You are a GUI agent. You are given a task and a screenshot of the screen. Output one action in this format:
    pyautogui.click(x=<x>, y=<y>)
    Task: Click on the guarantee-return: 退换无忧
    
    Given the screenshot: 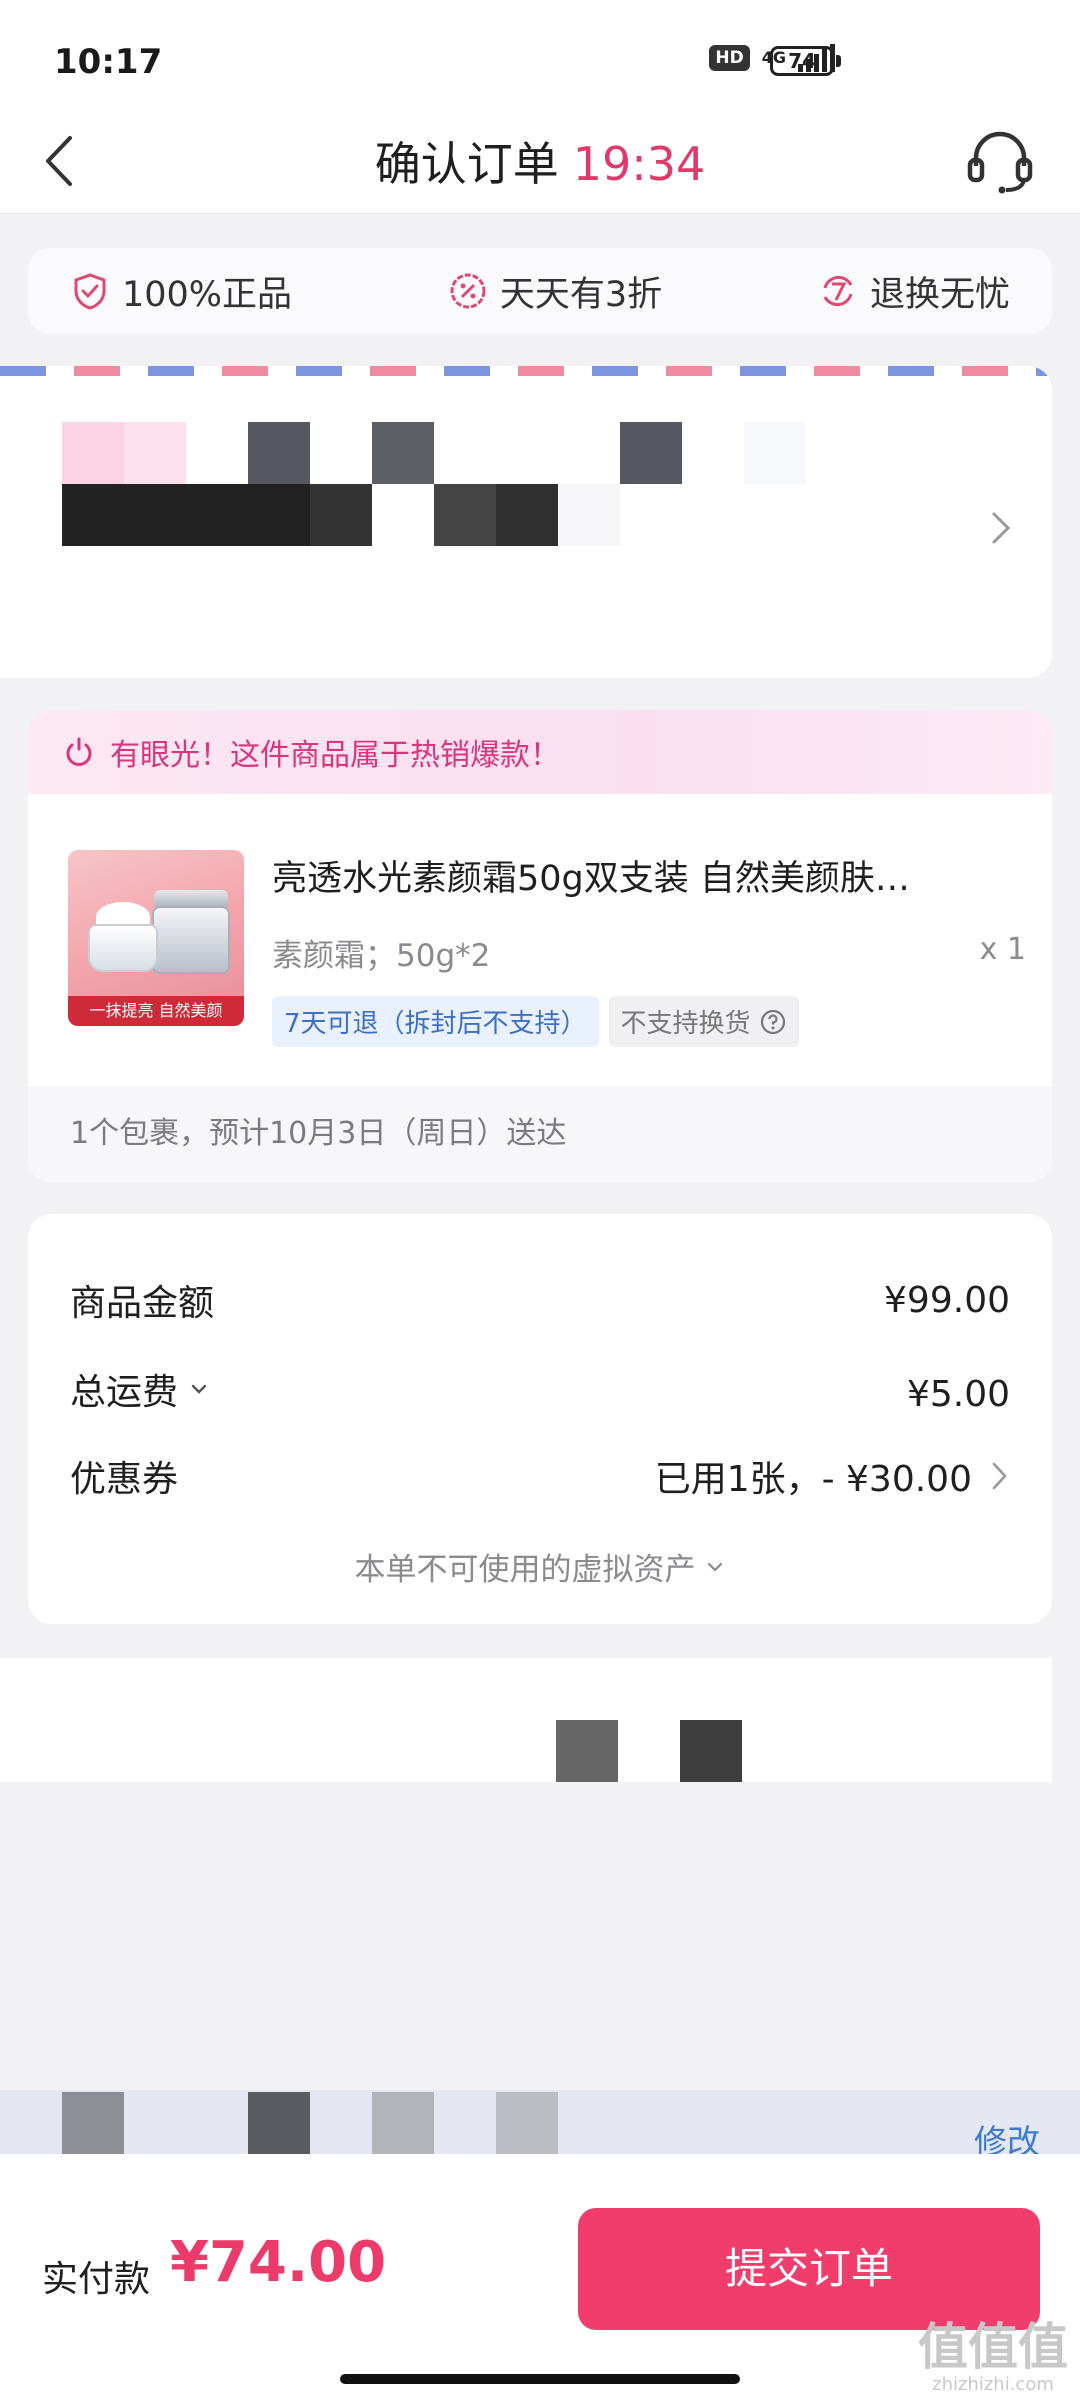 What is the action you would take?
    pyautogui.click(x=914, y=291)
    